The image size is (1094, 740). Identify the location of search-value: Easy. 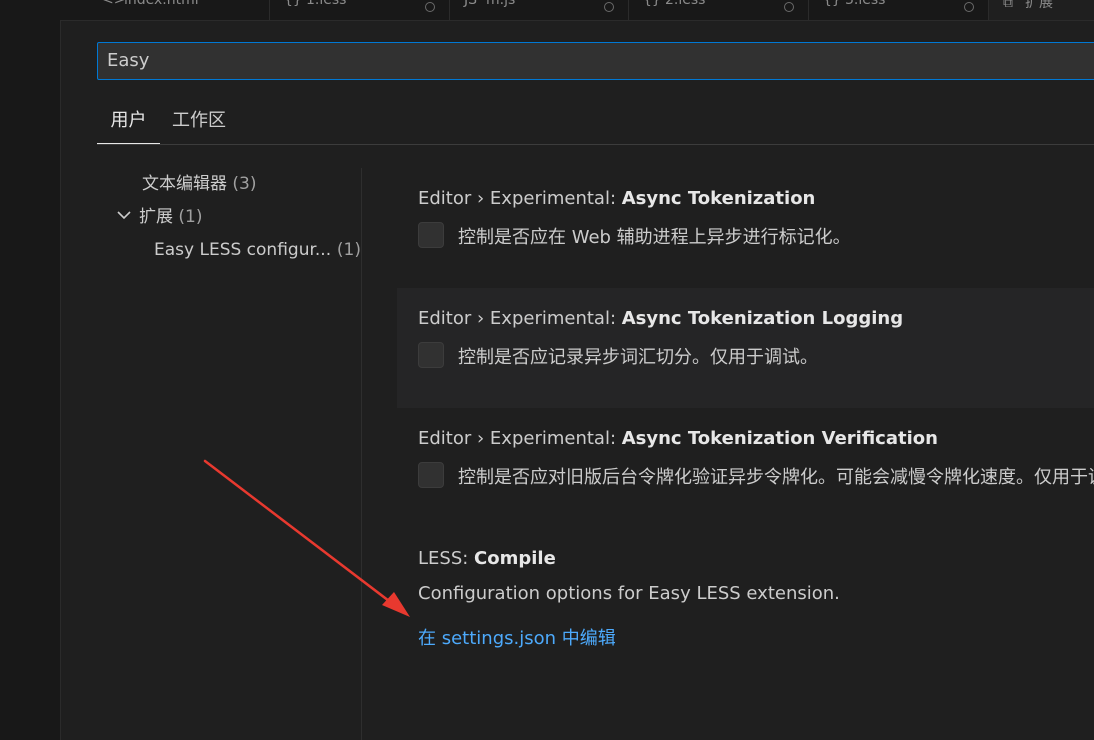
(128, 60).